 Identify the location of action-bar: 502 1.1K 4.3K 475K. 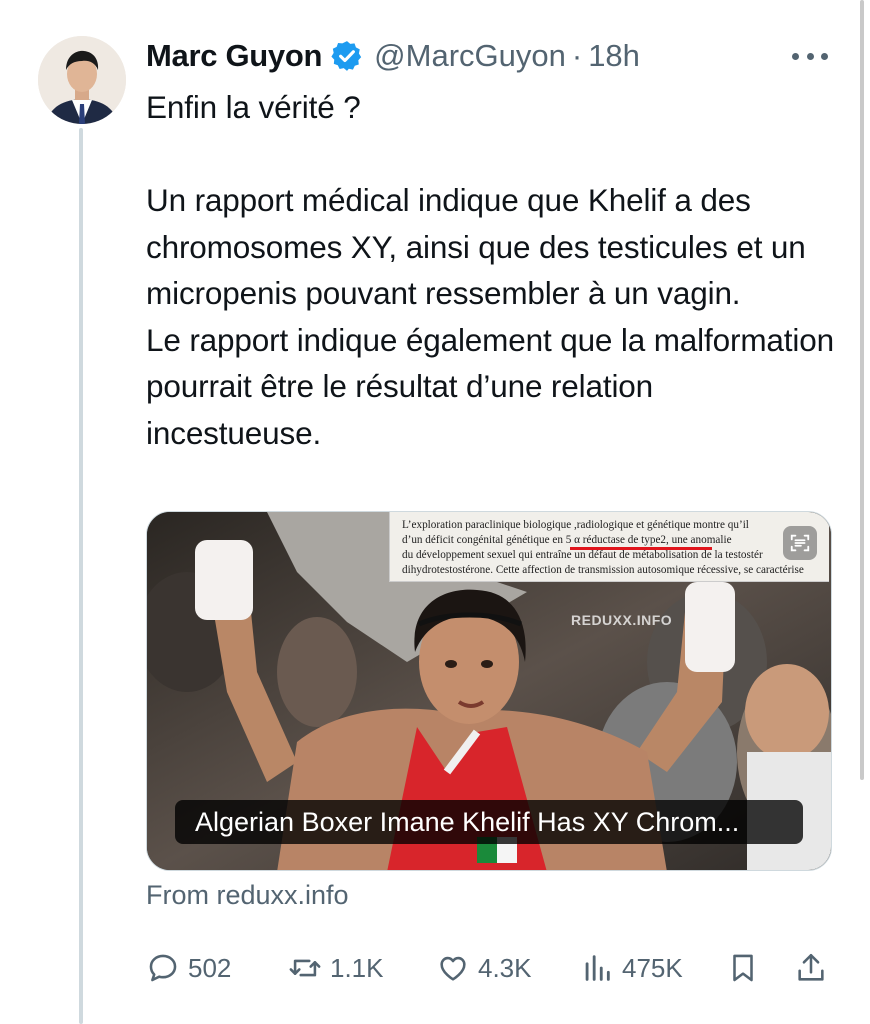
(491, 968).